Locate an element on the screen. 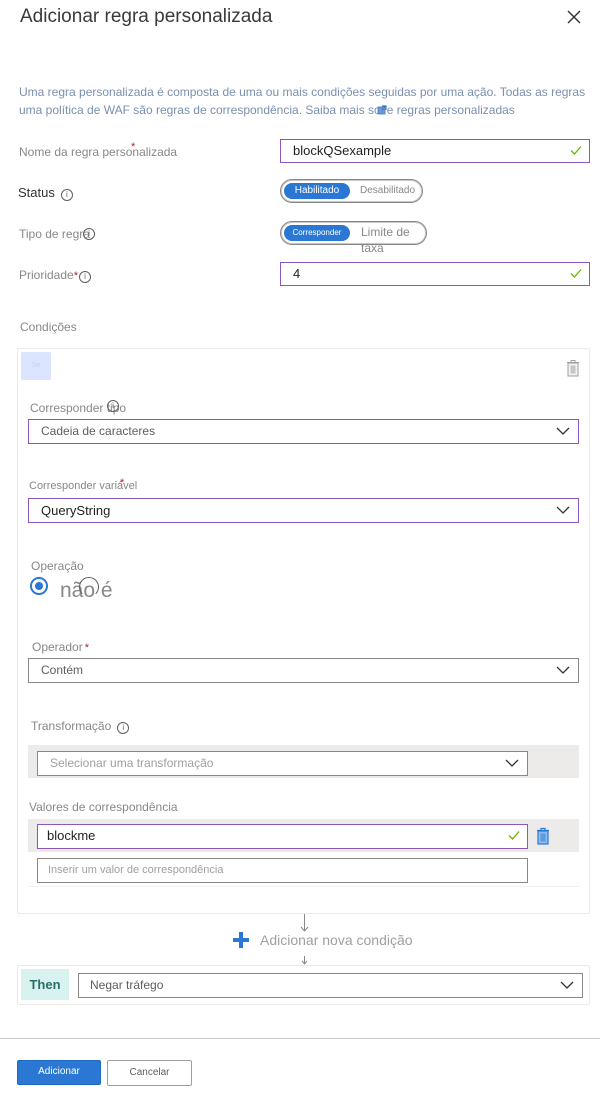 Image resolution: width=600 pixels, height=1093 pixels. cancel-button: Cancelar is located at coordinates (149, 1073).